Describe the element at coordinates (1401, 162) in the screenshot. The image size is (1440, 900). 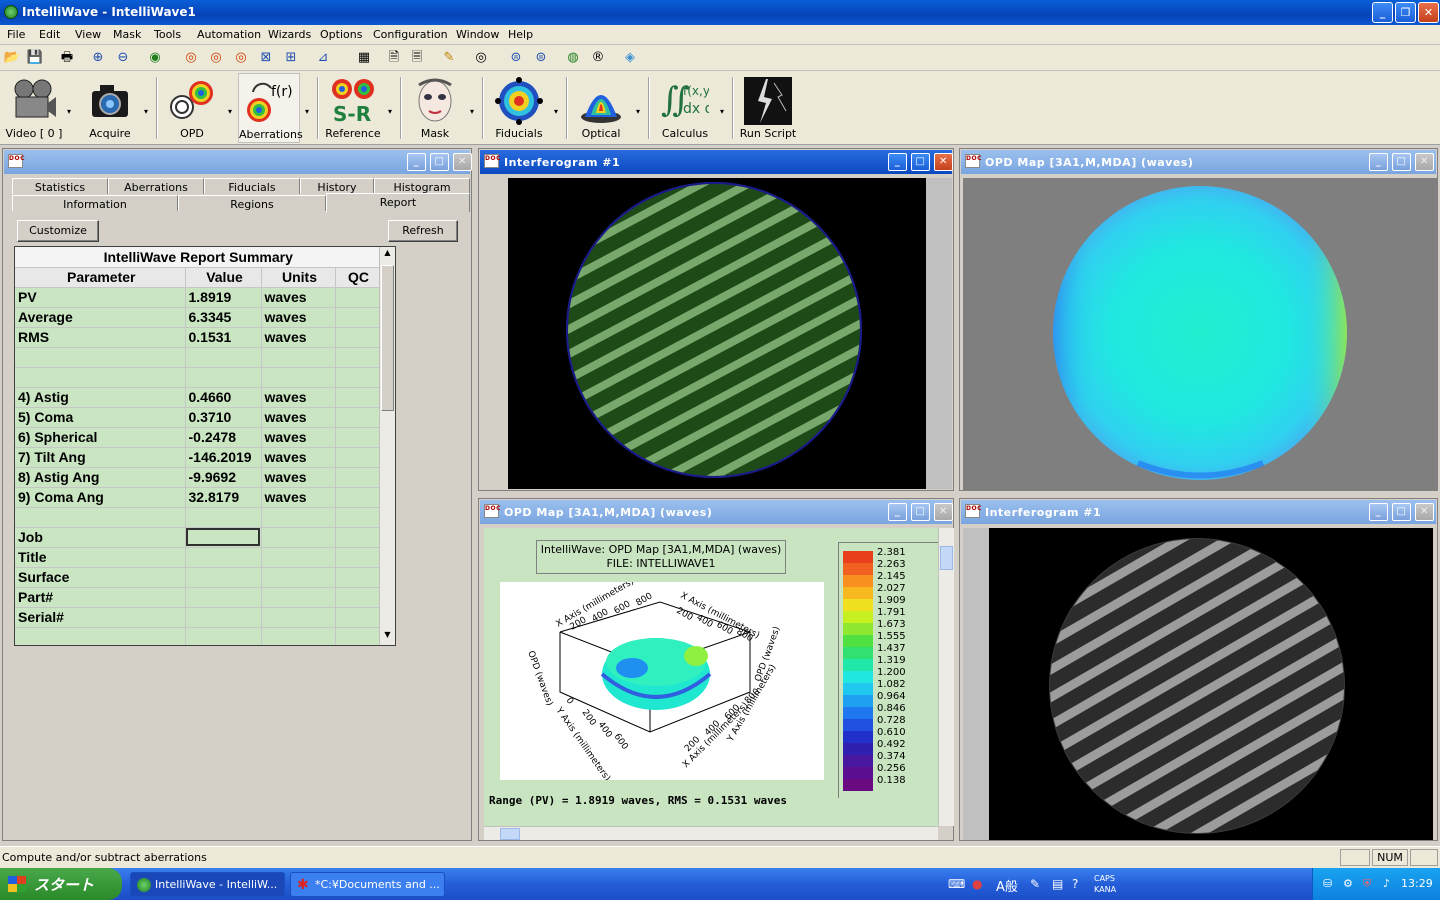
I see `opd-map-maximize-button: □` at that location.